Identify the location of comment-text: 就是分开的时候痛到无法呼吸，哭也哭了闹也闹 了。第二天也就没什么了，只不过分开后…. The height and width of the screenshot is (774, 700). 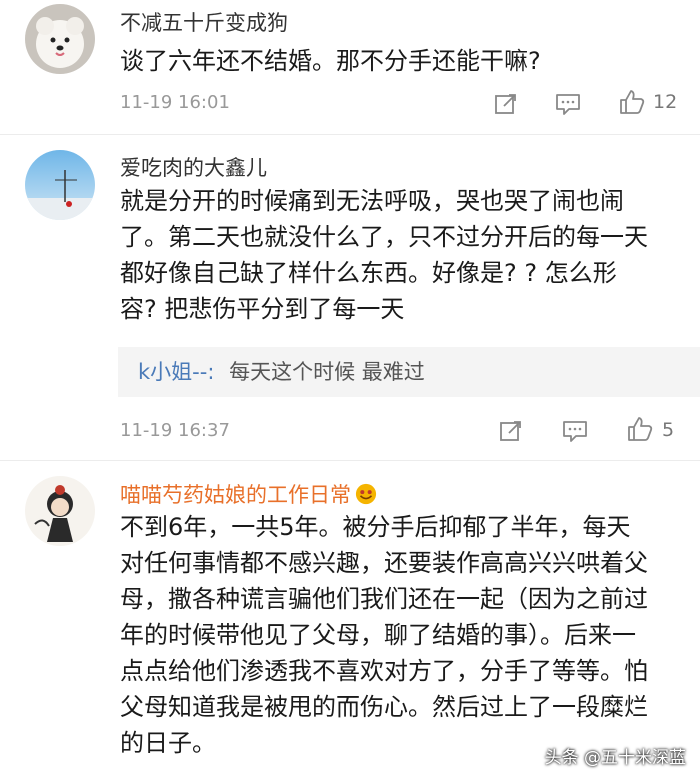
(384, 255).